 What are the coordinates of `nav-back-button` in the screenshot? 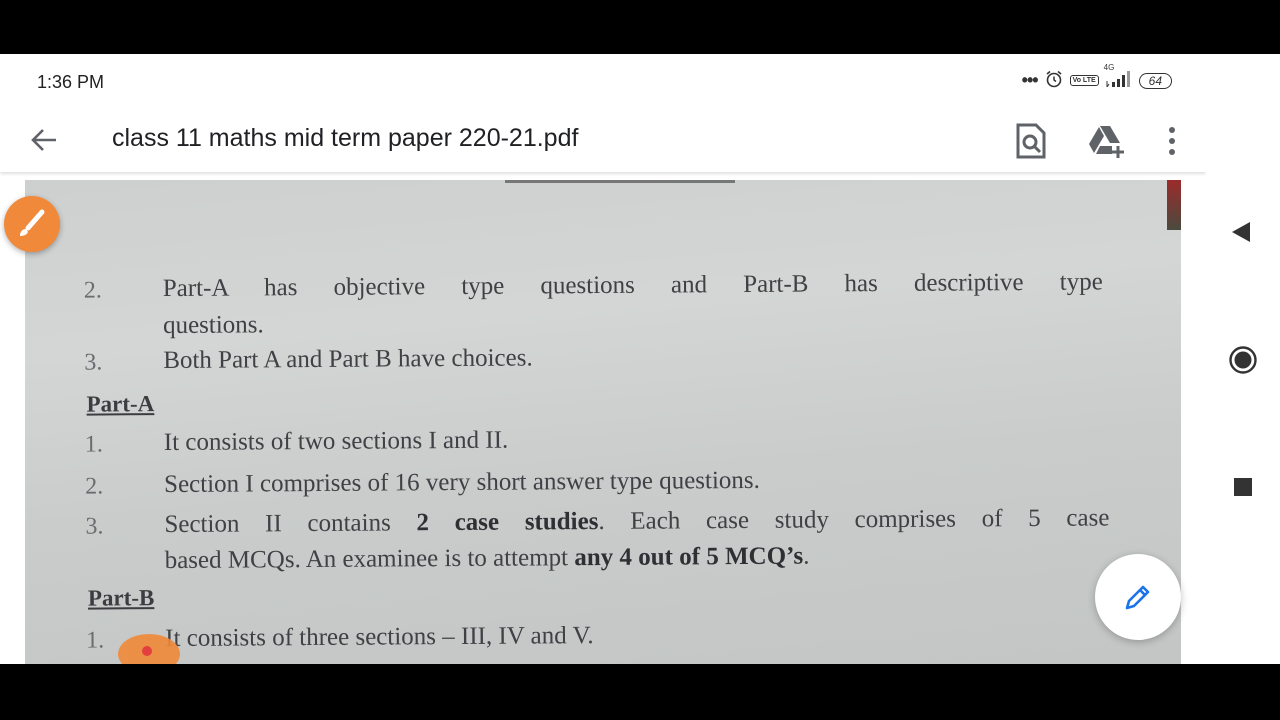 It's located at (1241, 232).